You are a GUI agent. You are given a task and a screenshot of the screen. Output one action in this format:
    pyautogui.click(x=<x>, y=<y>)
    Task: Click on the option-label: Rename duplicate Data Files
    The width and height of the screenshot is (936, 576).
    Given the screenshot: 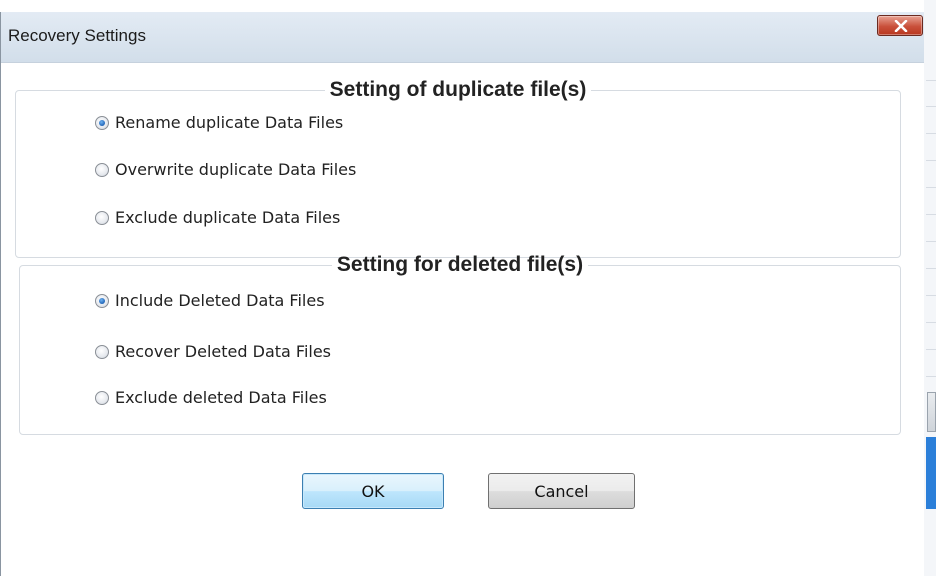 What is the action you would take?
    pyautogui.click(x=229, y=122)
    